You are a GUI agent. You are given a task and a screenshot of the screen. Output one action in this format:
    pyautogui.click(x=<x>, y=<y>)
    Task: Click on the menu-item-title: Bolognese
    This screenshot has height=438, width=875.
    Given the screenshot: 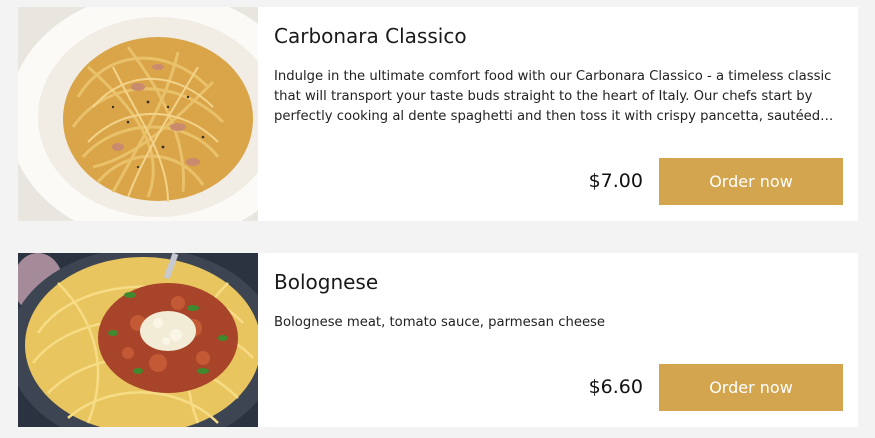 What is the action you would take?
    pyautogui.click(x=326, y=282)
    